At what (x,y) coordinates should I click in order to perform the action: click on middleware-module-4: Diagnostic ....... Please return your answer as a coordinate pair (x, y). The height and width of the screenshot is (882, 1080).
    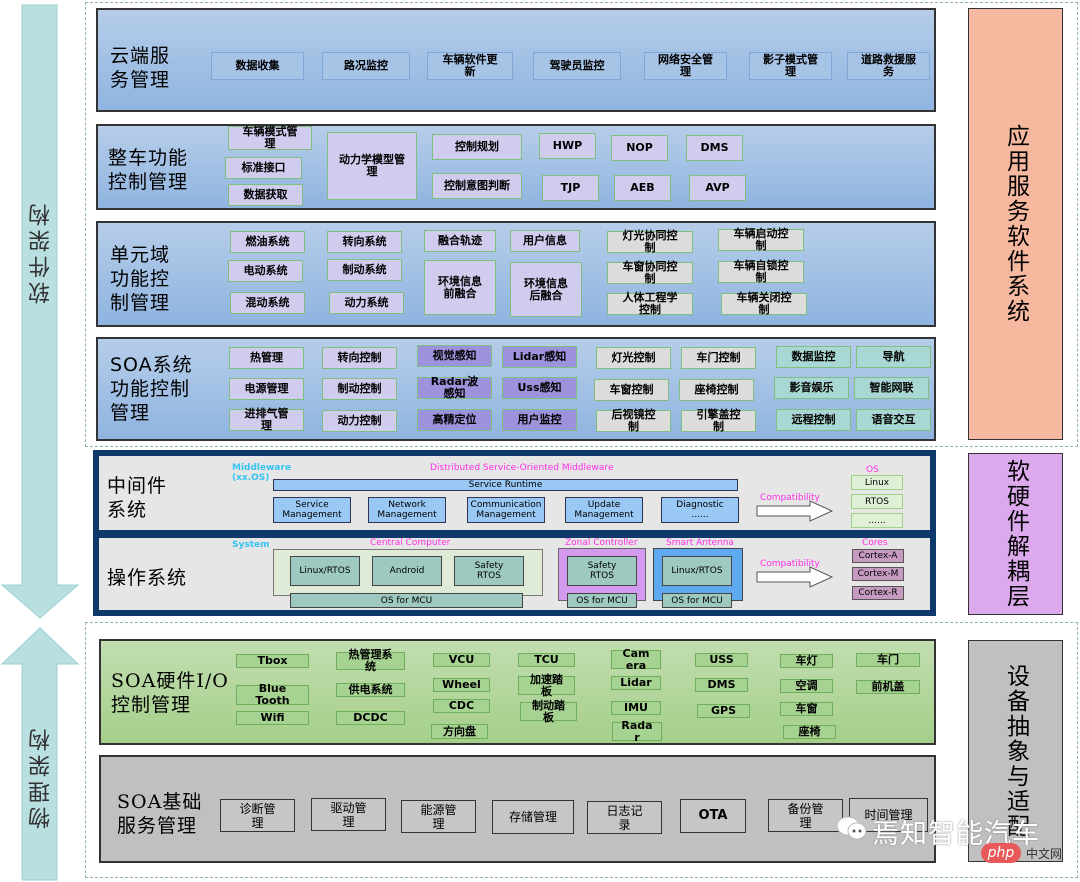
    Looking at the image, I should click on (700, 510).